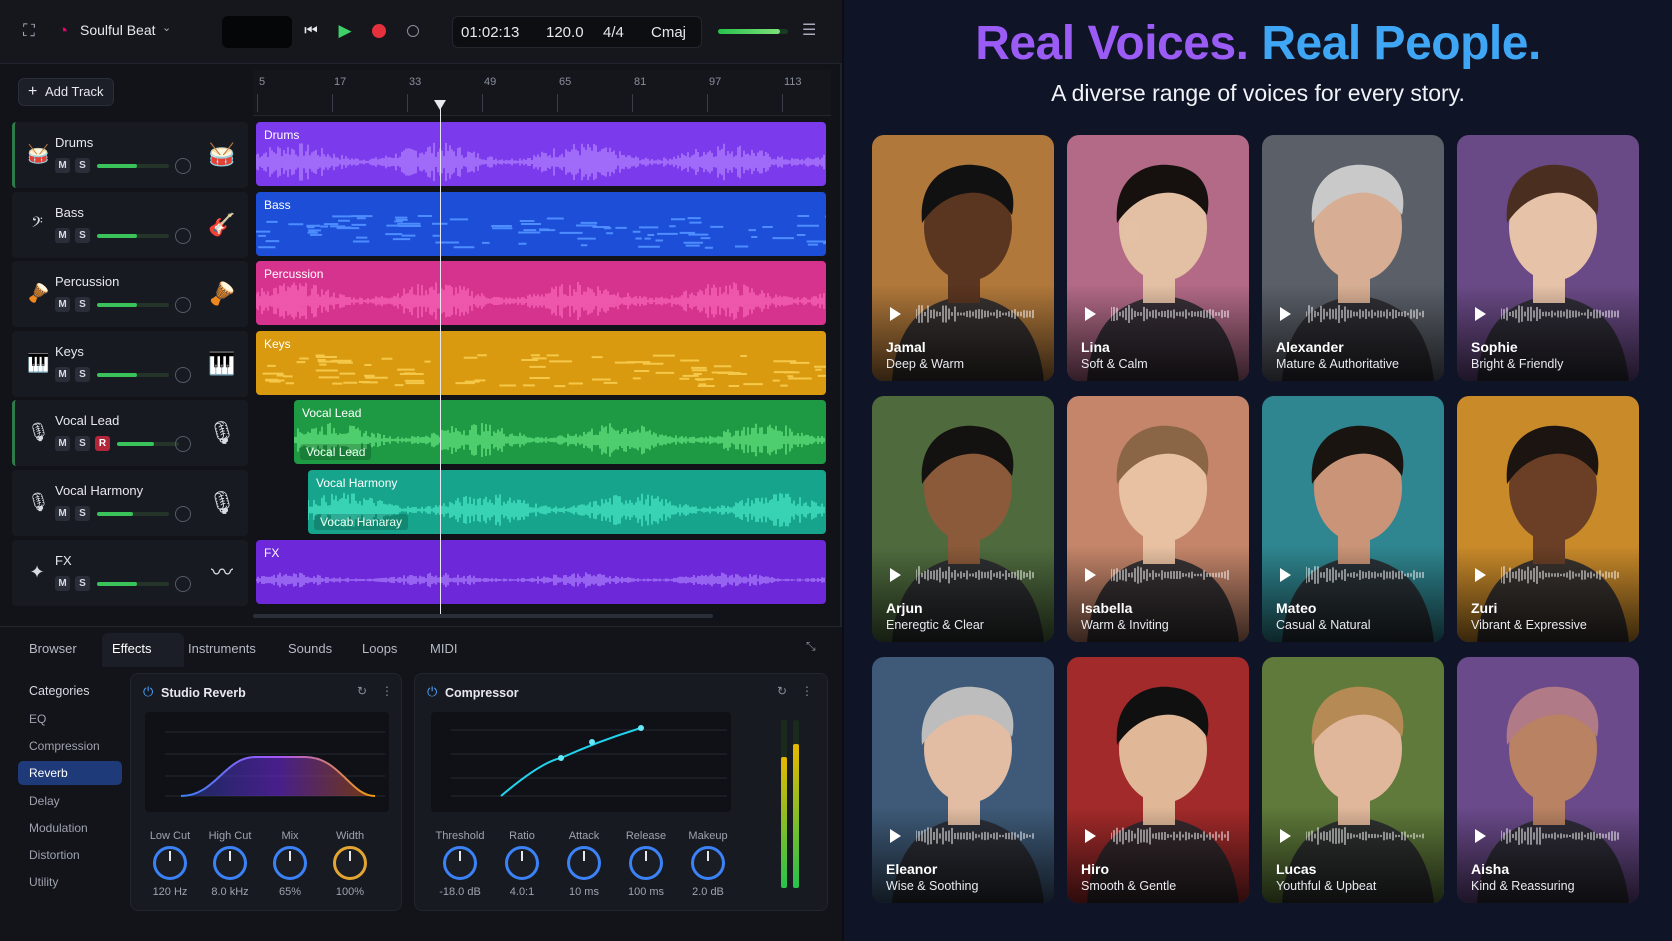 The height and width of the screenshot is (941, 1672). I want to click on voice-card-zuri: Zuri Vibrant & Expressive, so click(1548, 519).